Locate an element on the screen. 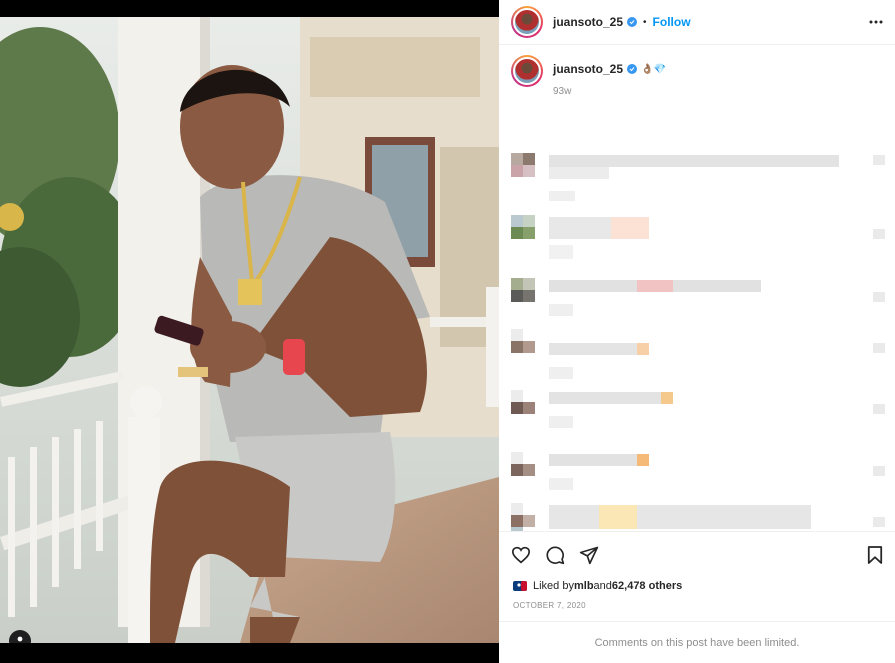  mlb-logo-icon is located at coordinates (520, 586).